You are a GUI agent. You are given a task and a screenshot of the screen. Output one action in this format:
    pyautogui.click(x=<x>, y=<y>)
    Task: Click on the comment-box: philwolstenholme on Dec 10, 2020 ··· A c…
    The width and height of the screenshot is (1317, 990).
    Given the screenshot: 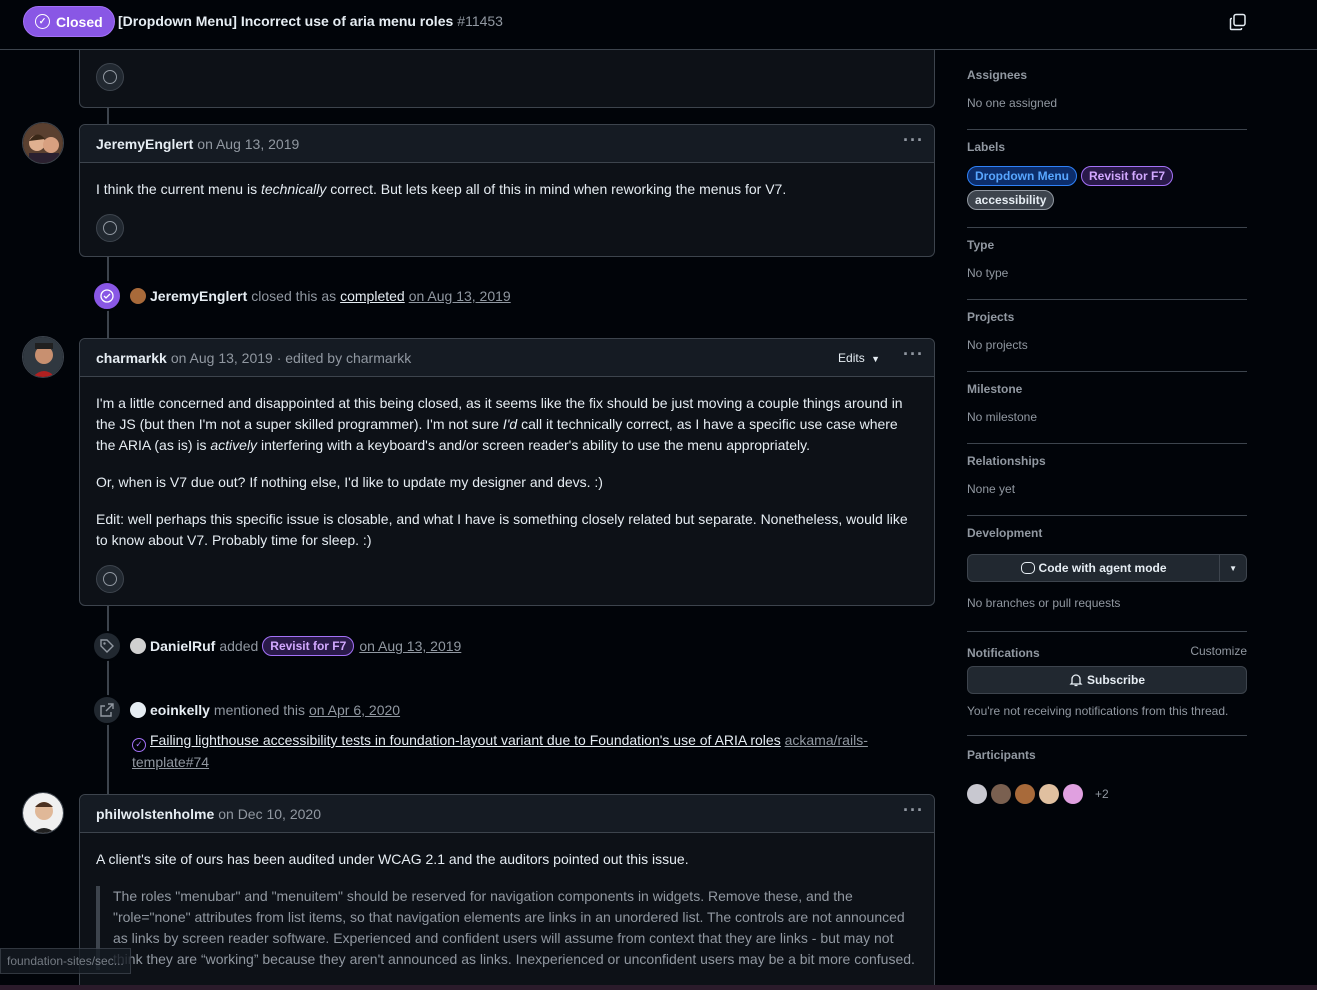 What is the action you would take?
    pyautogui.click(x=507, y=892)
    